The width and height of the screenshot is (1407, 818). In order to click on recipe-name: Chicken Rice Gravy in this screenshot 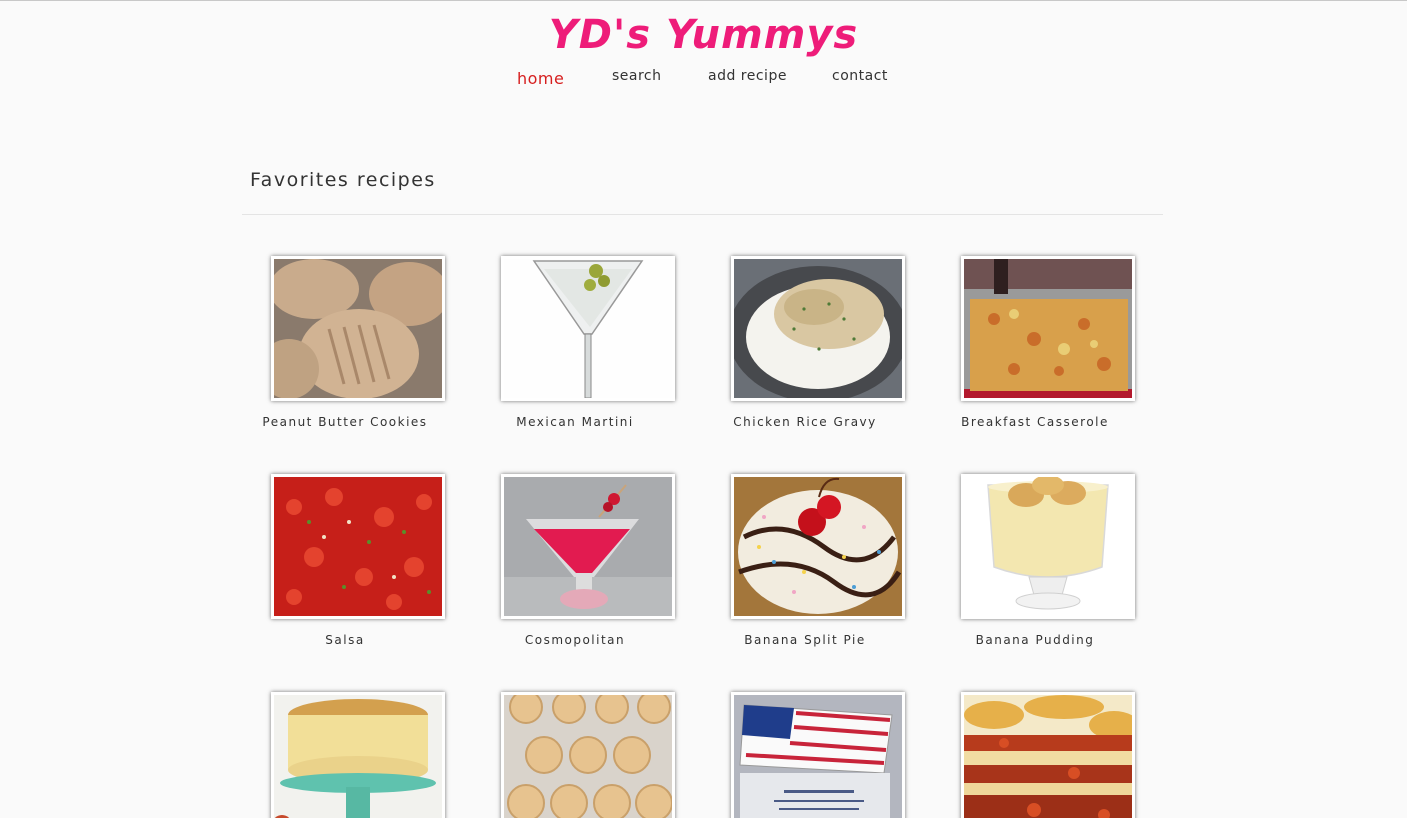, I will do `click(805, 422)`.